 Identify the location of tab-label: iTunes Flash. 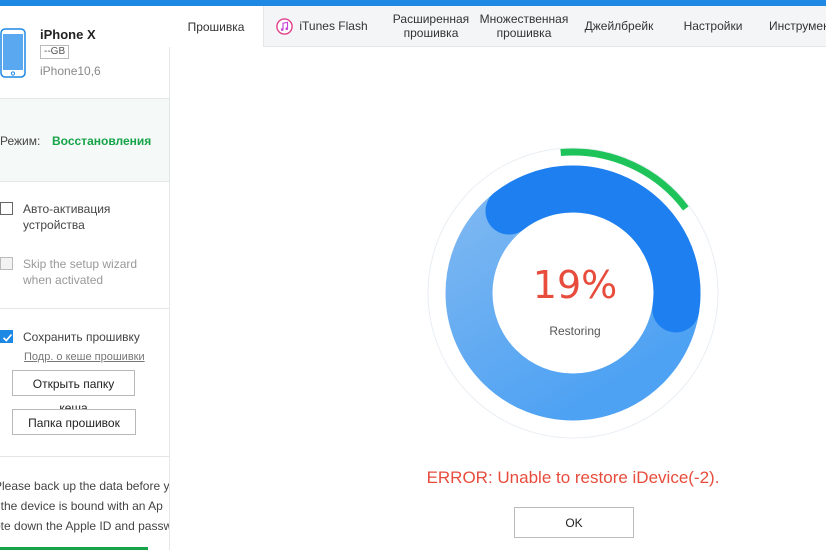
(333, 26).